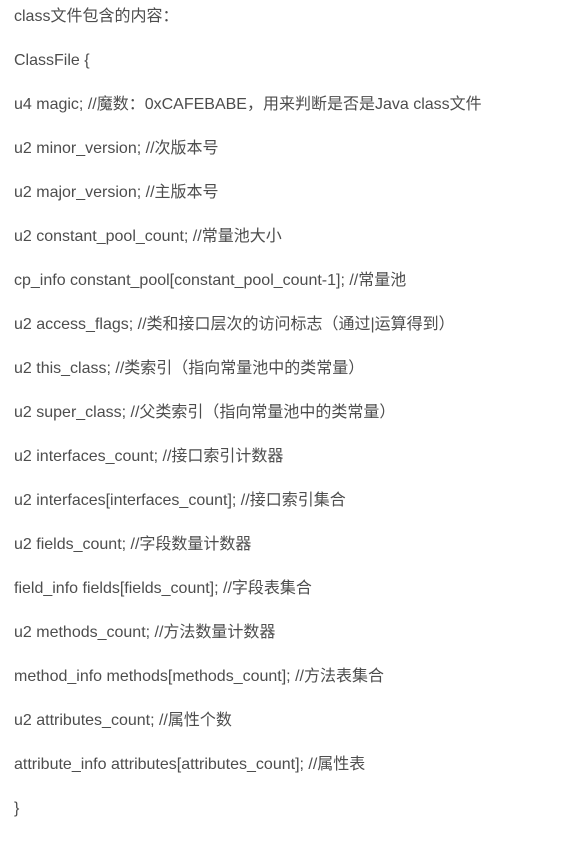 The height and width of the screenshot is (842, 581). I want to click on code-line: }, so click(17, 808).